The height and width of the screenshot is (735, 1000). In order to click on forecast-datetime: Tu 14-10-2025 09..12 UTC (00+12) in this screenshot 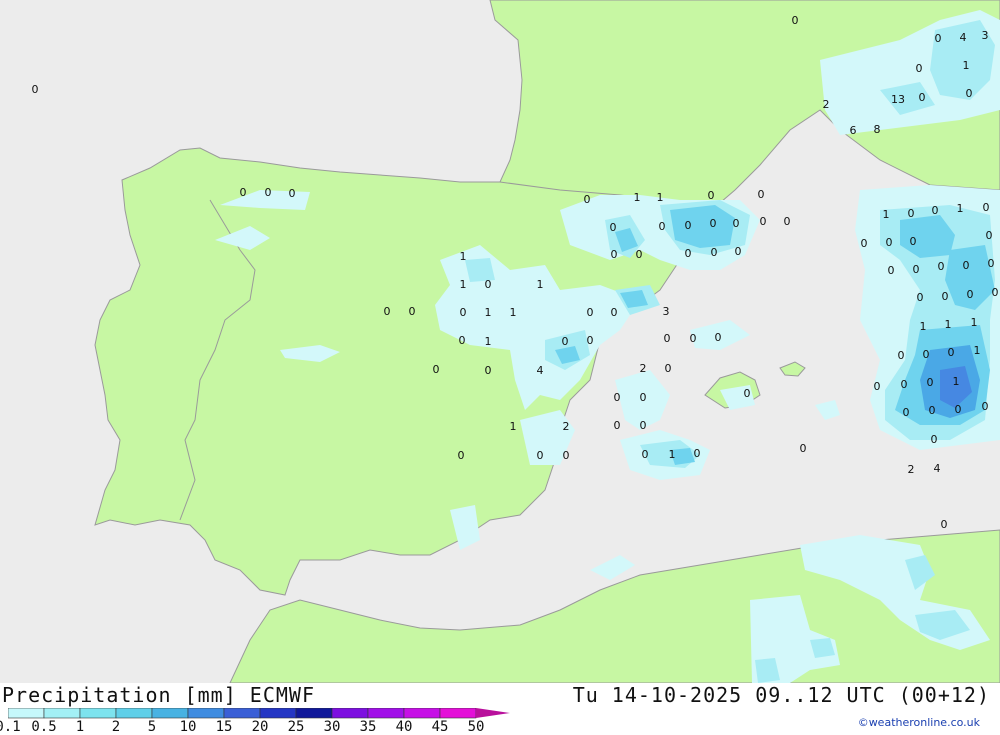, I will do `click(781, 695)`.